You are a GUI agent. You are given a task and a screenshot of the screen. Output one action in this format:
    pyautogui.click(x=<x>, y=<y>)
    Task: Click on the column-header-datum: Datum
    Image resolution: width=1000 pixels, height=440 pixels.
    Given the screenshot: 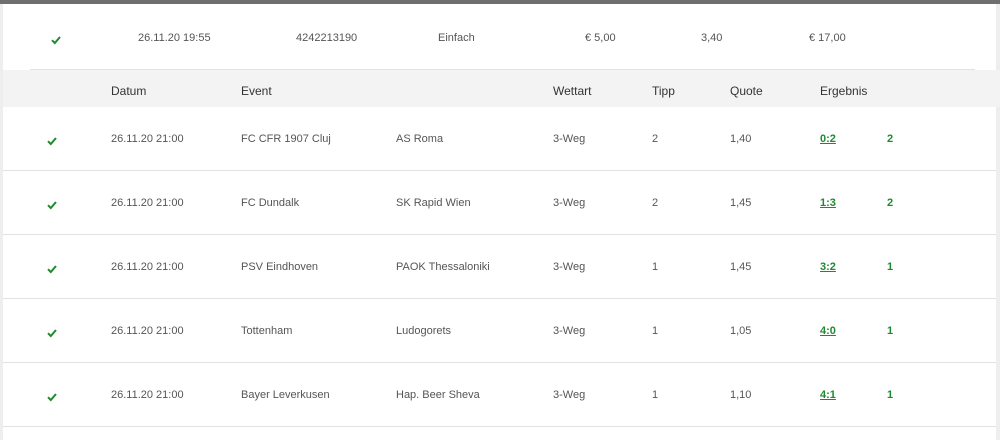 What is the action you would take?
    pyautogui.click(x=129, y=91)
    